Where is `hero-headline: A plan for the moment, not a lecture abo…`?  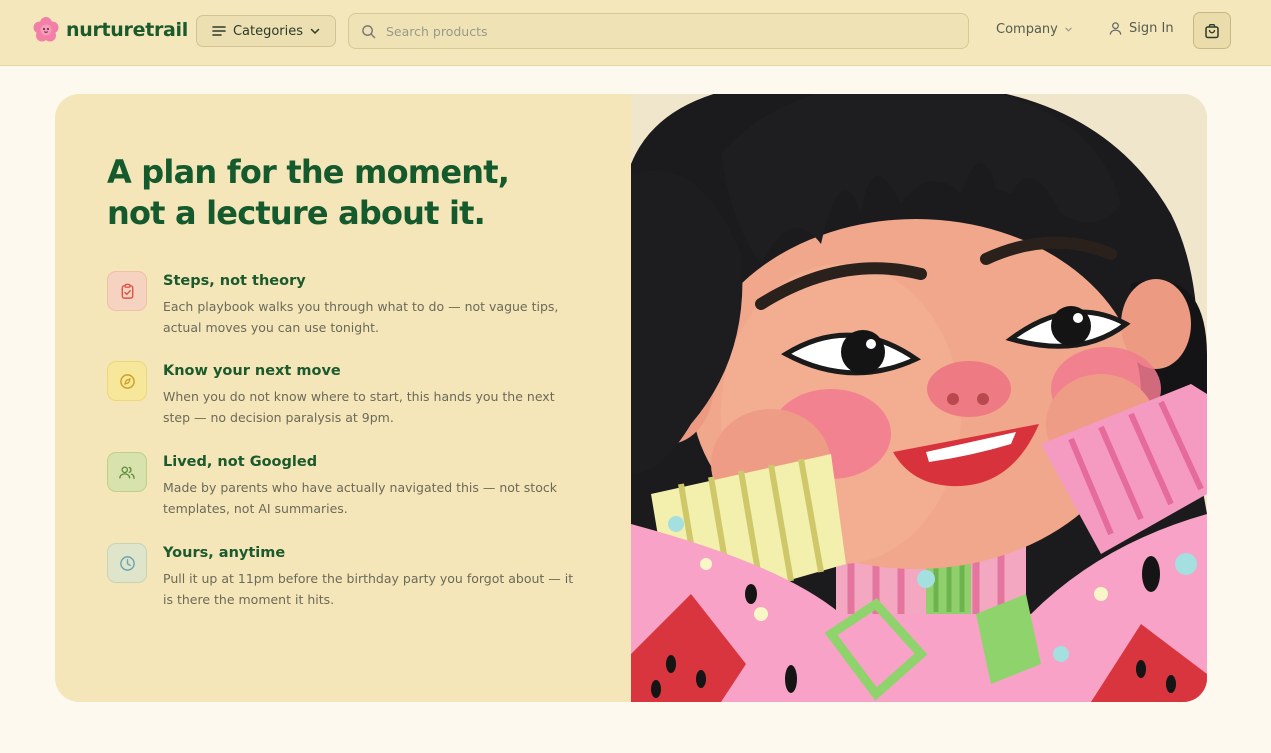 hero-headline: A plan for the moment, not a lecture abo… is located at coordinates (308, 192).